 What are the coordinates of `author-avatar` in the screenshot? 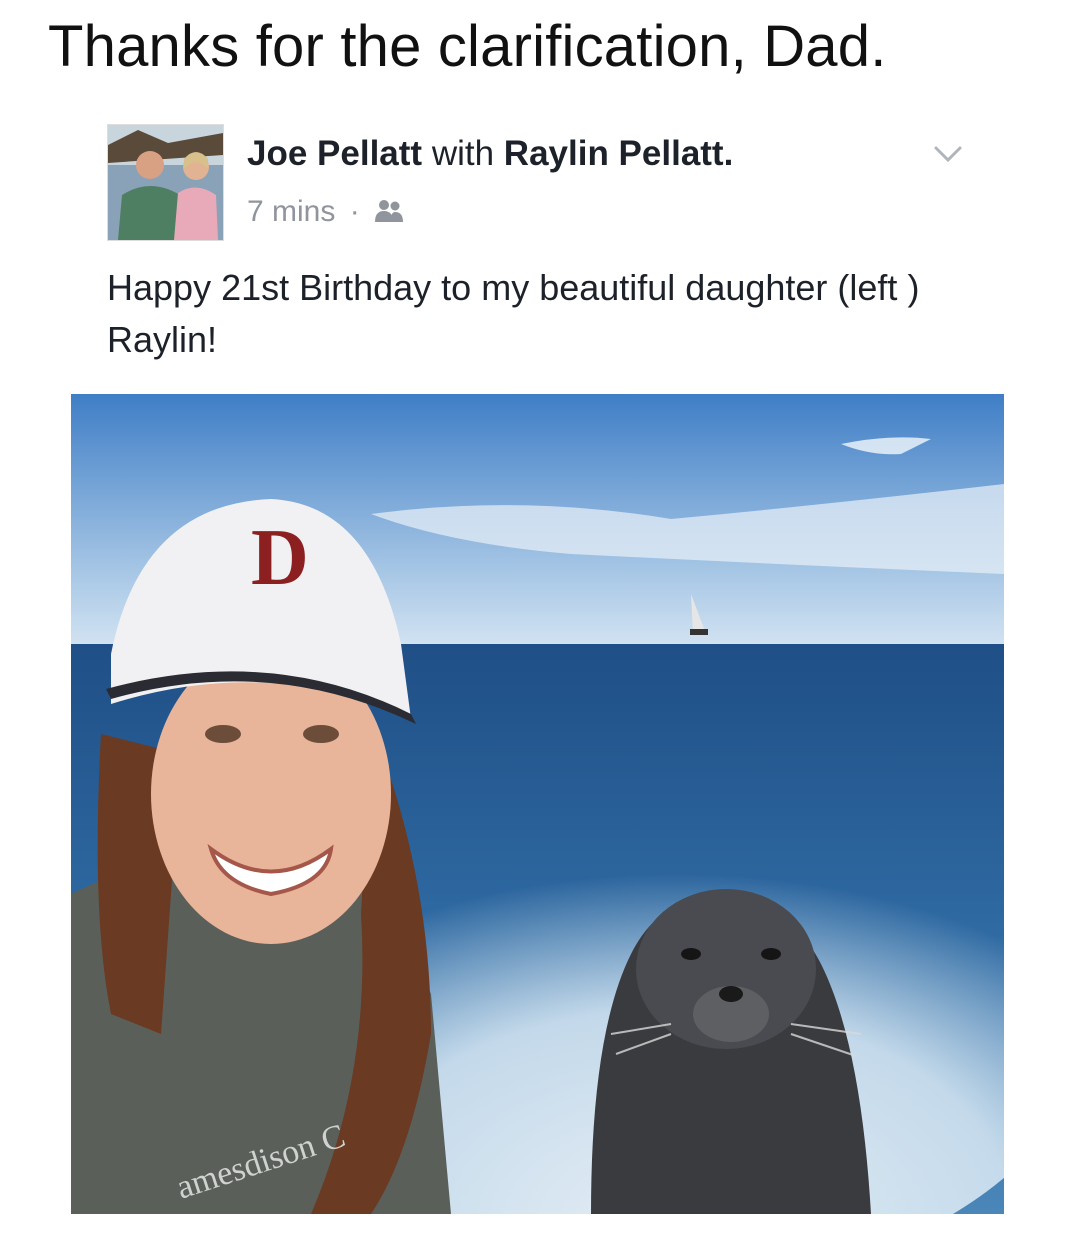 It's located at (165, 182).